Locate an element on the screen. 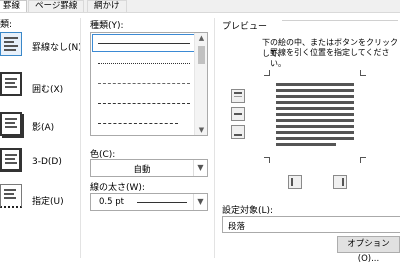 This screenshot has width=400, height=267. border-top-button is located at coordinates (238, 96).